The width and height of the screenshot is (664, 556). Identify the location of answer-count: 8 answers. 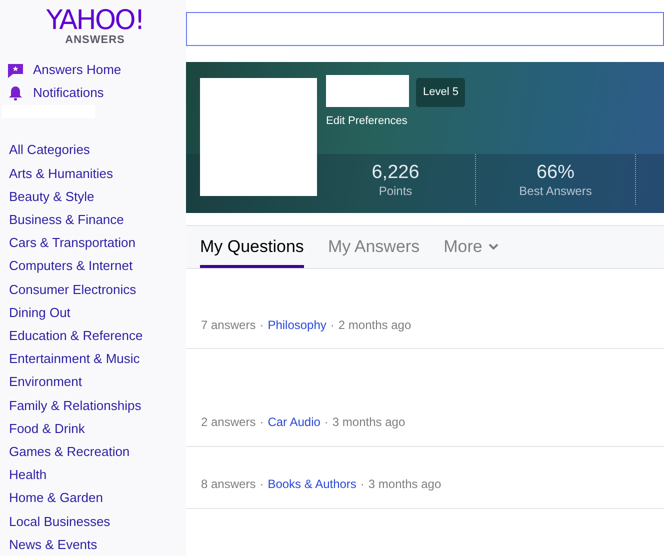
(228, 484).